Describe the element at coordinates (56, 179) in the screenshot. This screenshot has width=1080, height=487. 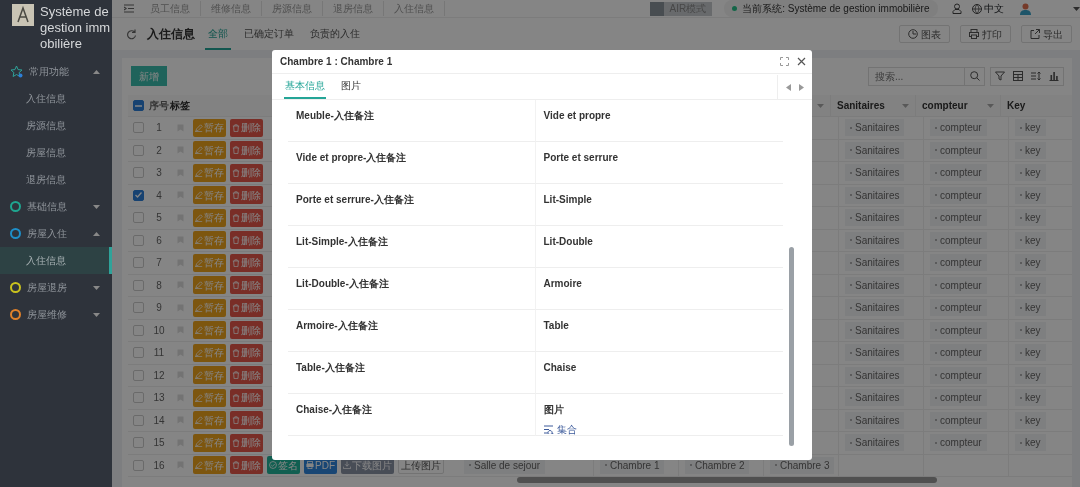
I see `sidebar-subitem: 退房信息` at that location.